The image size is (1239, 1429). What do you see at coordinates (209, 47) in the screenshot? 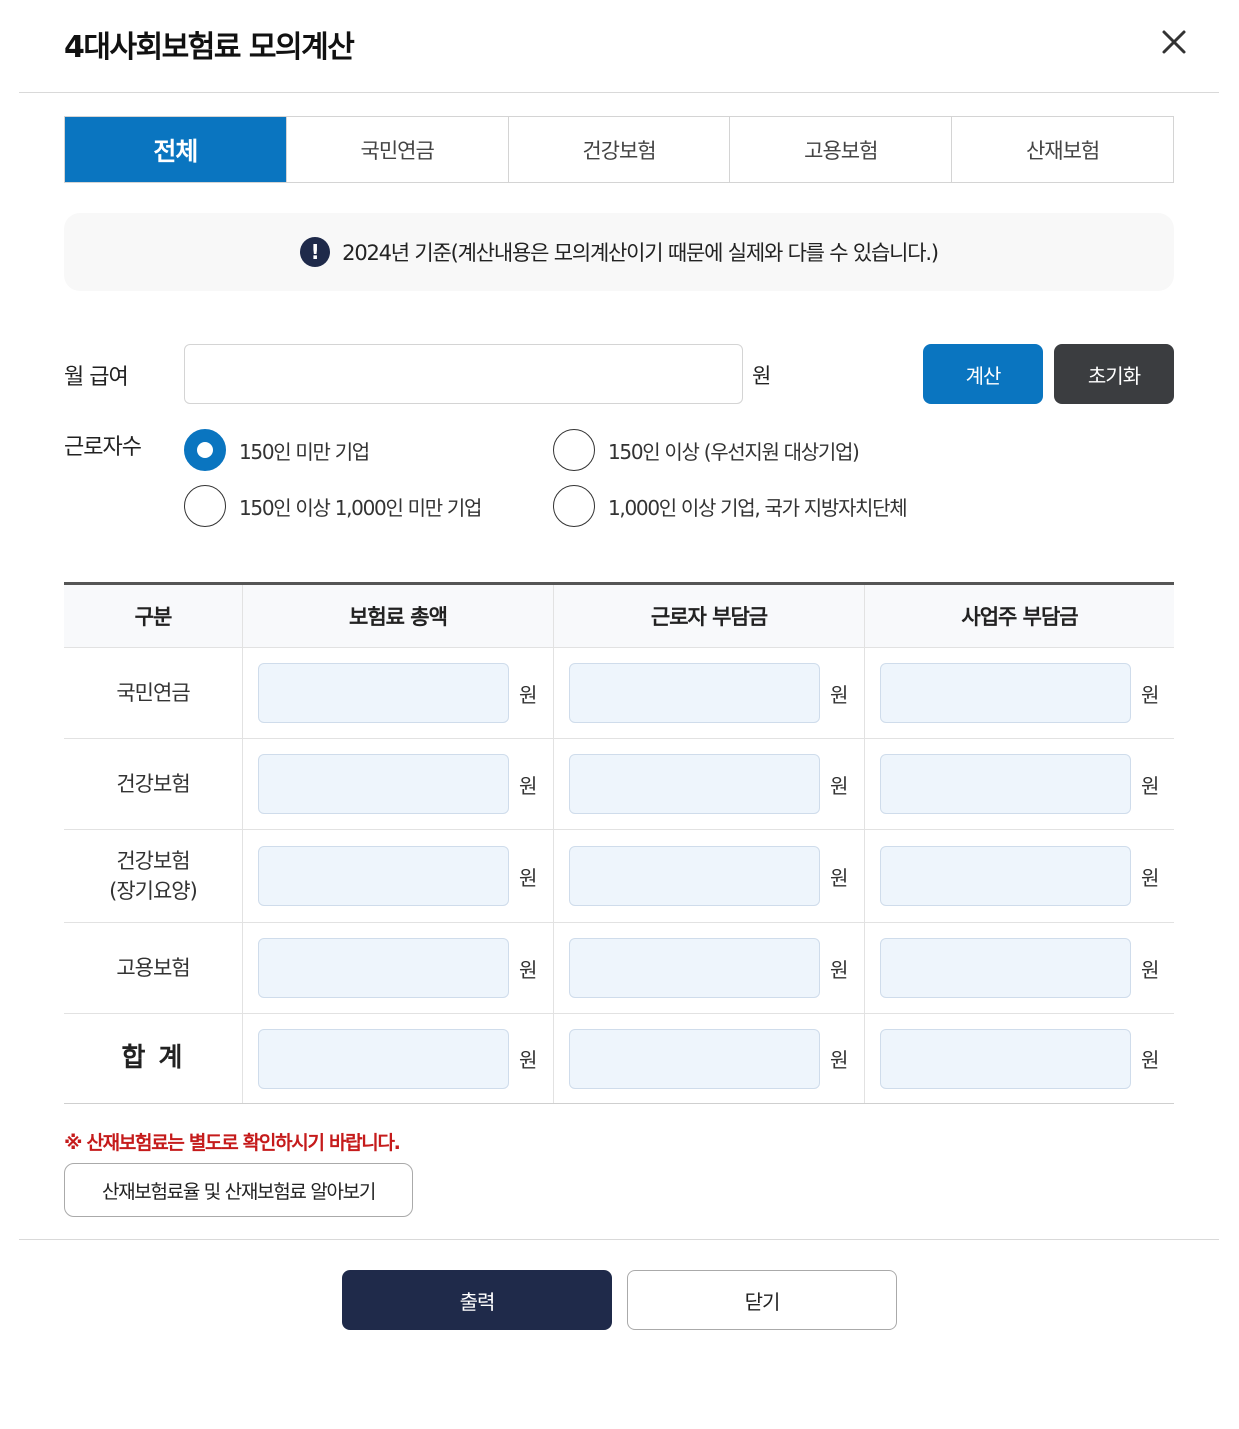
I see `dialog-title: 4대사회보험료 모의계산` at bounding box center [209, 47].